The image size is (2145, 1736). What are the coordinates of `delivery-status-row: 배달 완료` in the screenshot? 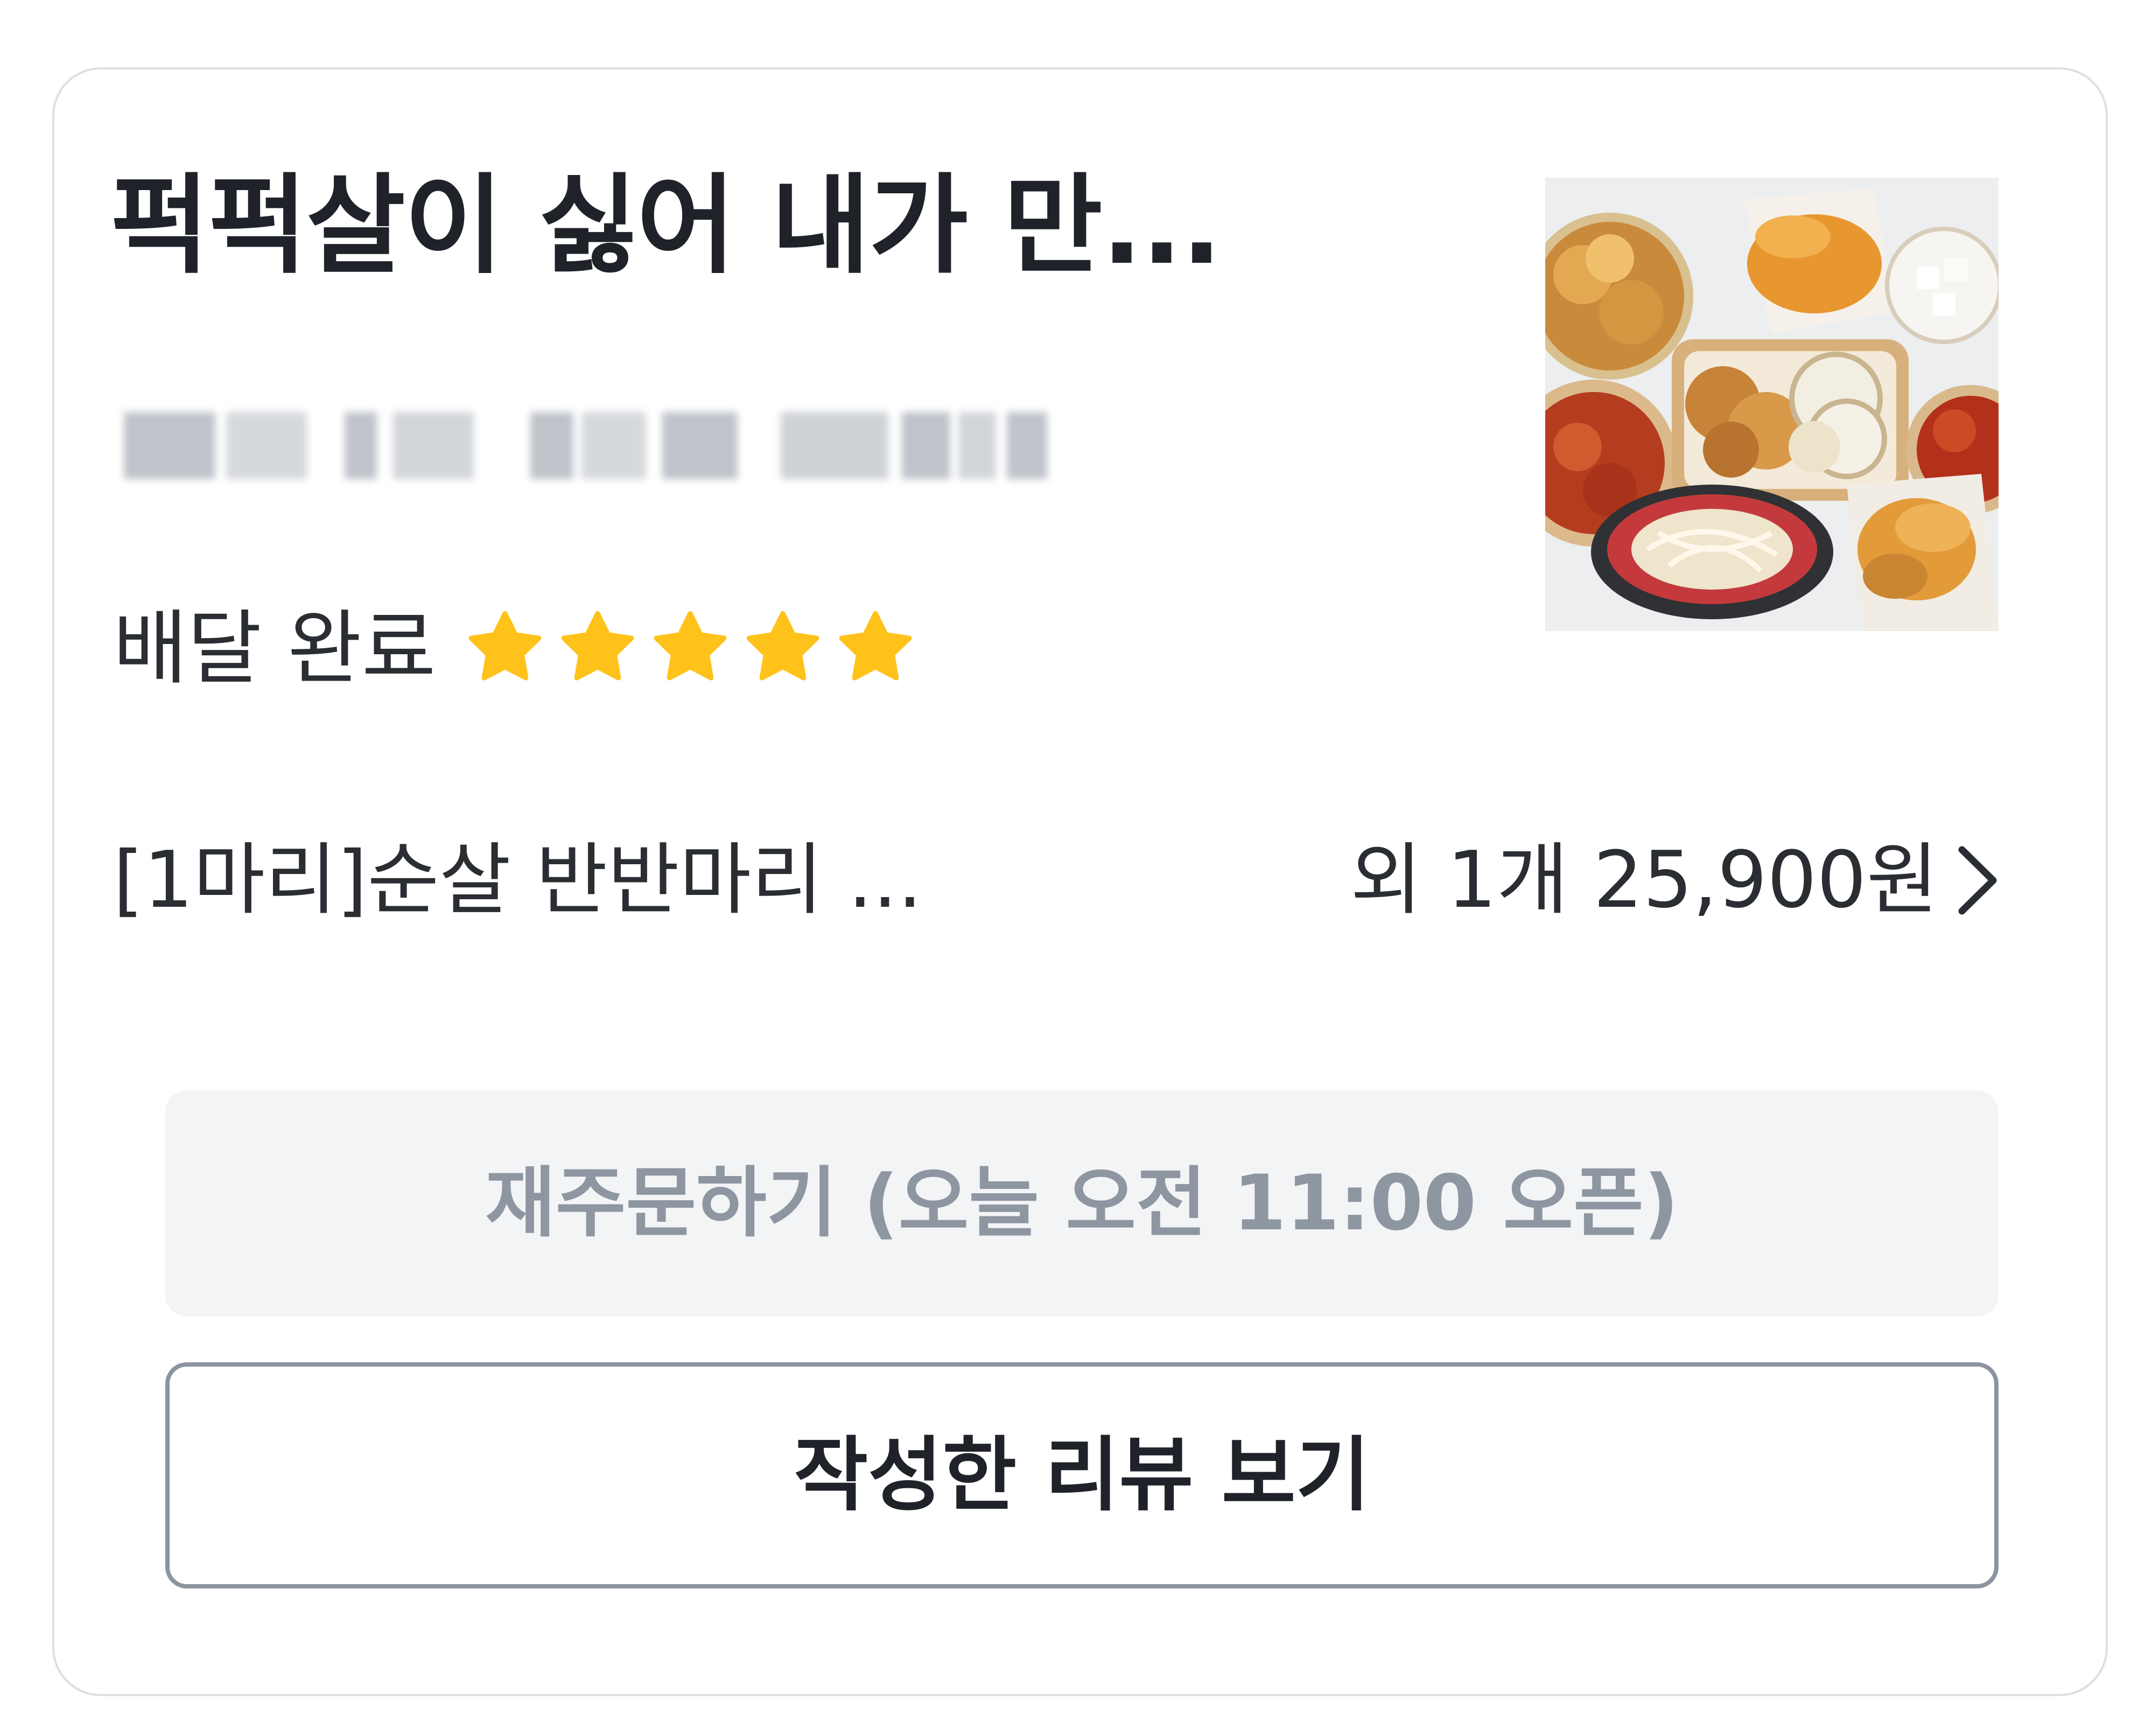 It's located at (516, 648).